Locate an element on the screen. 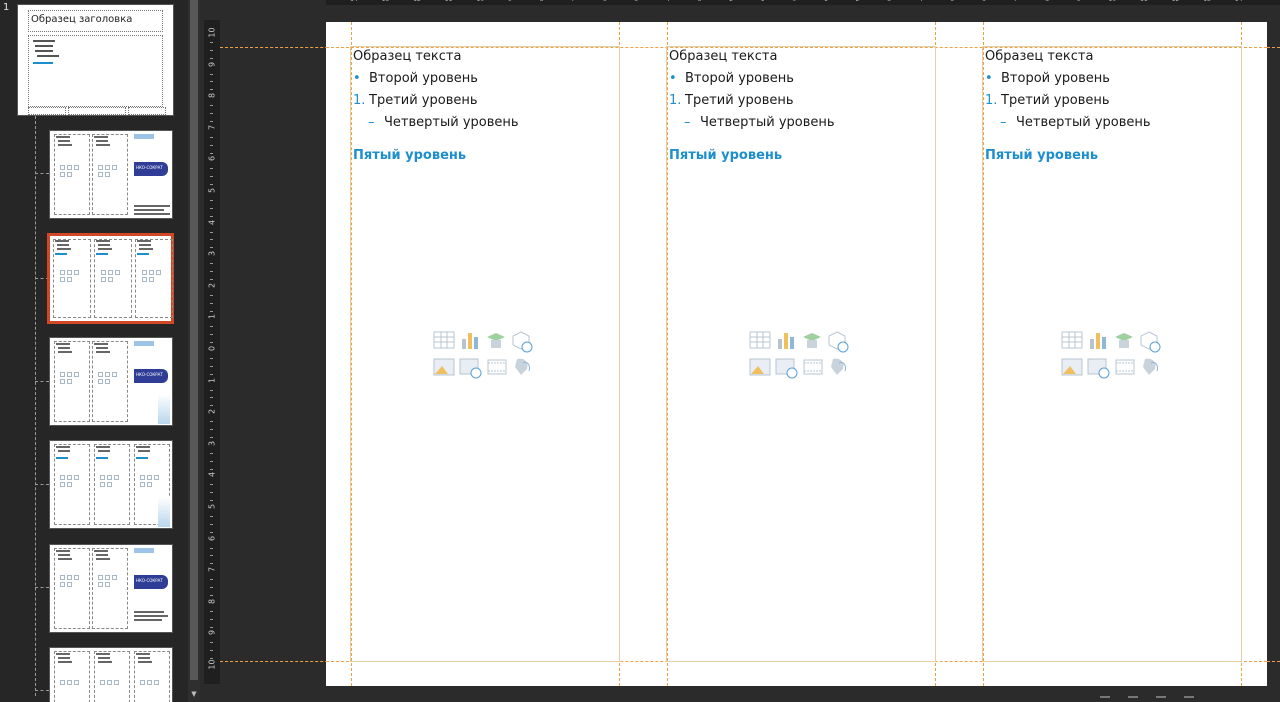 This screenshot has width=1280, height=702. layout-thumbnail-5: НКО-СОКРАТ is located at coordinates (111, 588).